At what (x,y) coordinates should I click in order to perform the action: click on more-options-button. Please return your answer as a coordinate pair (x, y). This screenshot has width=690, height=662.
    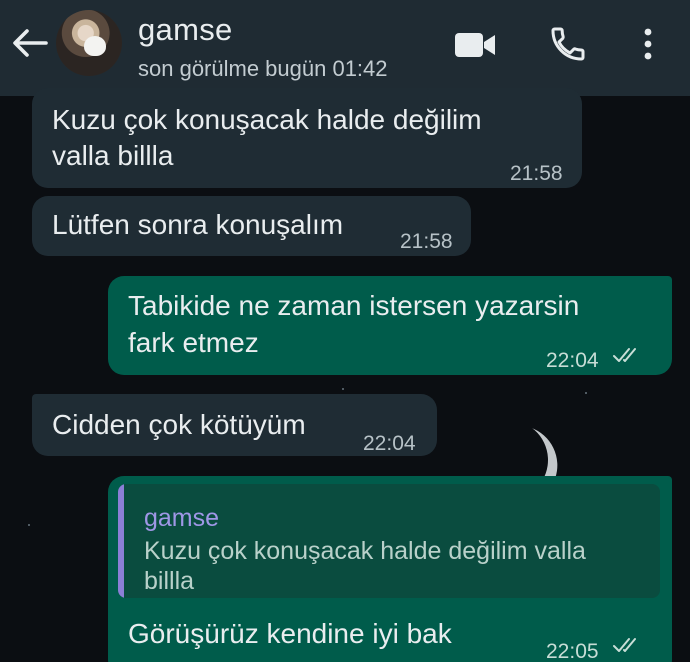
    Looking at the image, I should click on (648, 44).